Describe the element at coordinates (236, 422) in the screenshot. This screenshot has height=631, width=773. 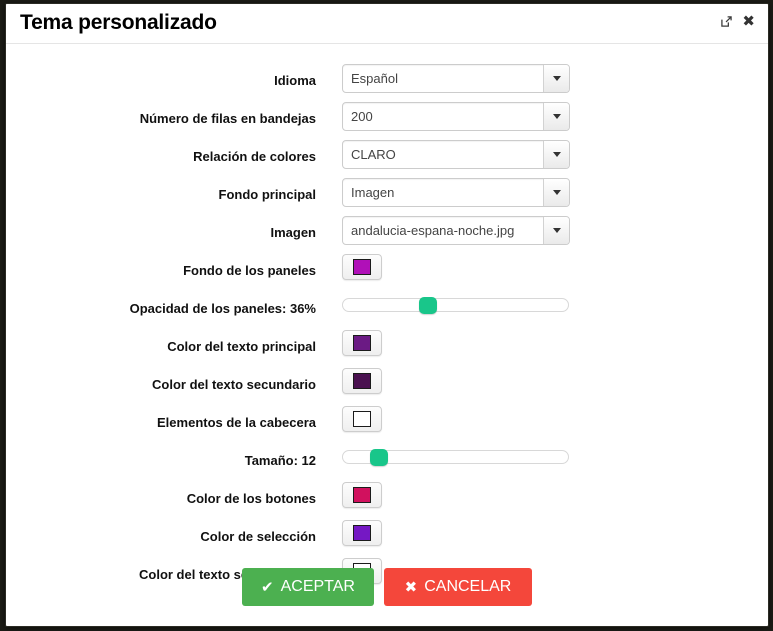
I see `row-label: Elementos de la cabecera` at that location.